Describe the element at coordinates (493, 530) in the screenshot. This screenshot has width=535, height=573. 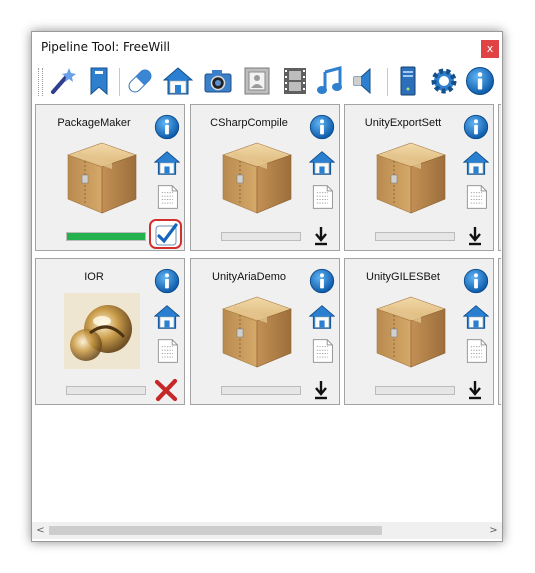
I see `scroll-right-arrow: >` at that location.